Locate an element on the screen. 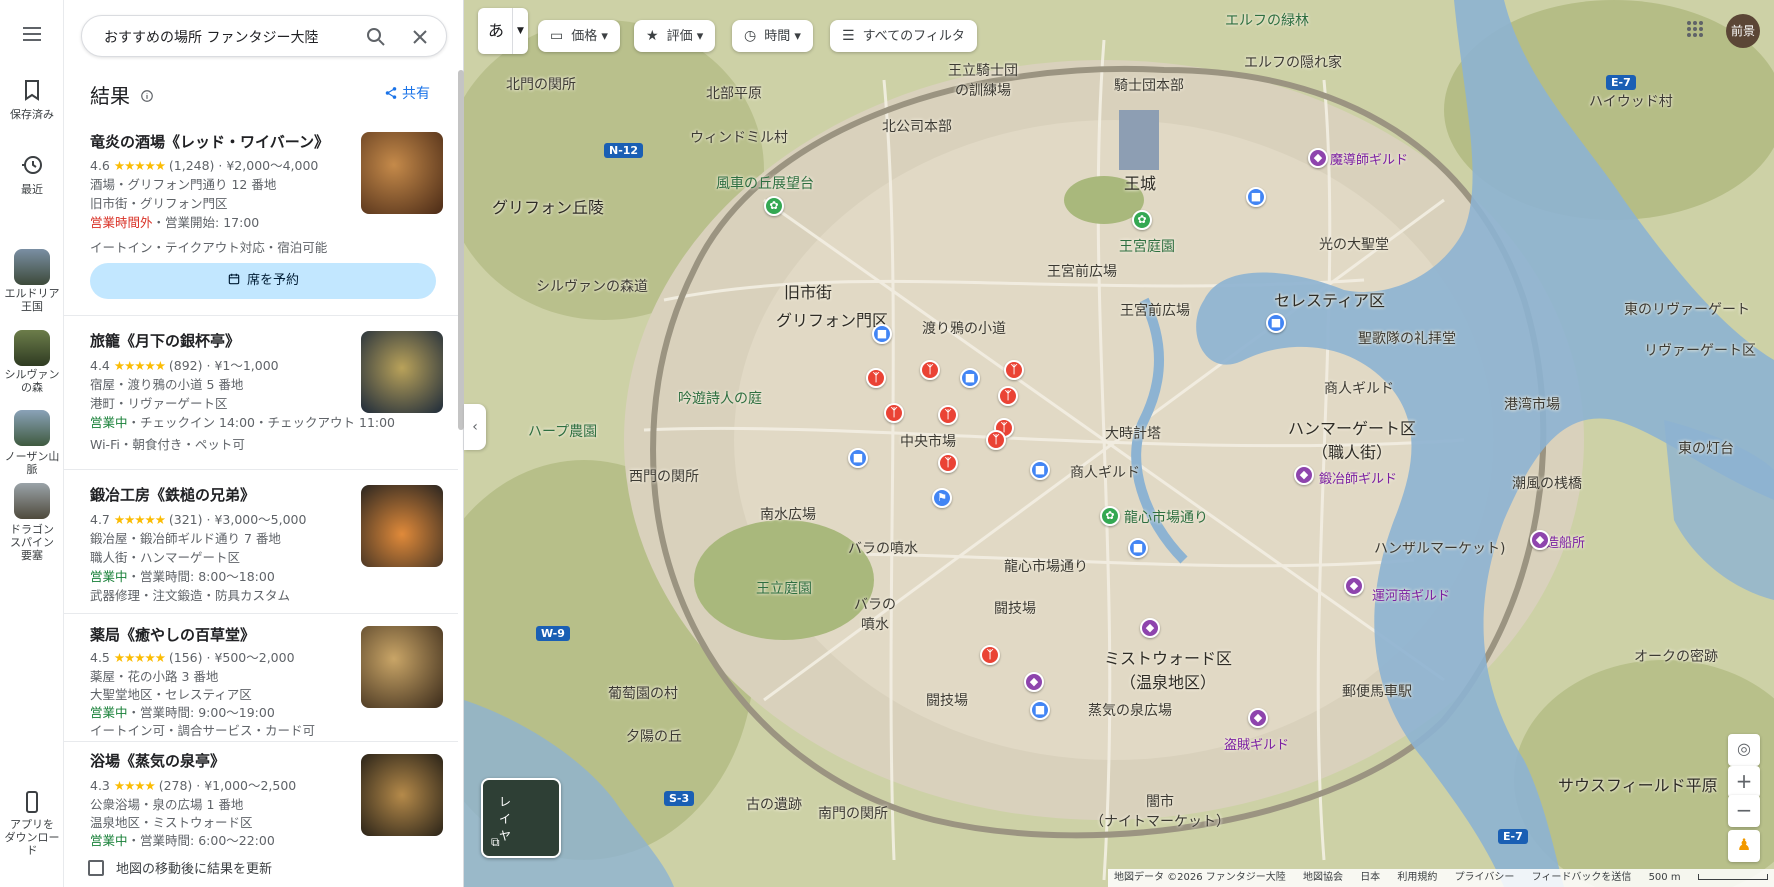 Image resolution: width=1774 pixels, height=887 pixels. map-label-thief-guild: 盗賊ギルド is located at coordinates (1256, 743).